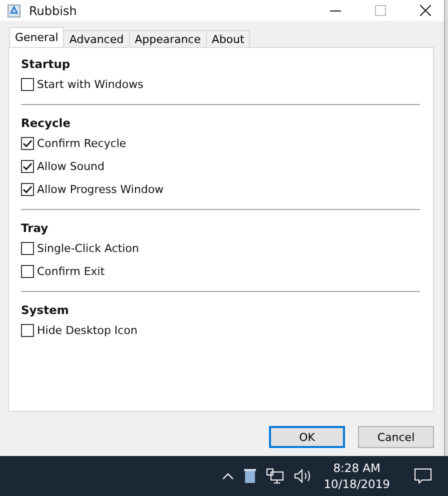 The image size is (448, 496). I want to click on clock-date: 10/18/2019, so click(357, 484).